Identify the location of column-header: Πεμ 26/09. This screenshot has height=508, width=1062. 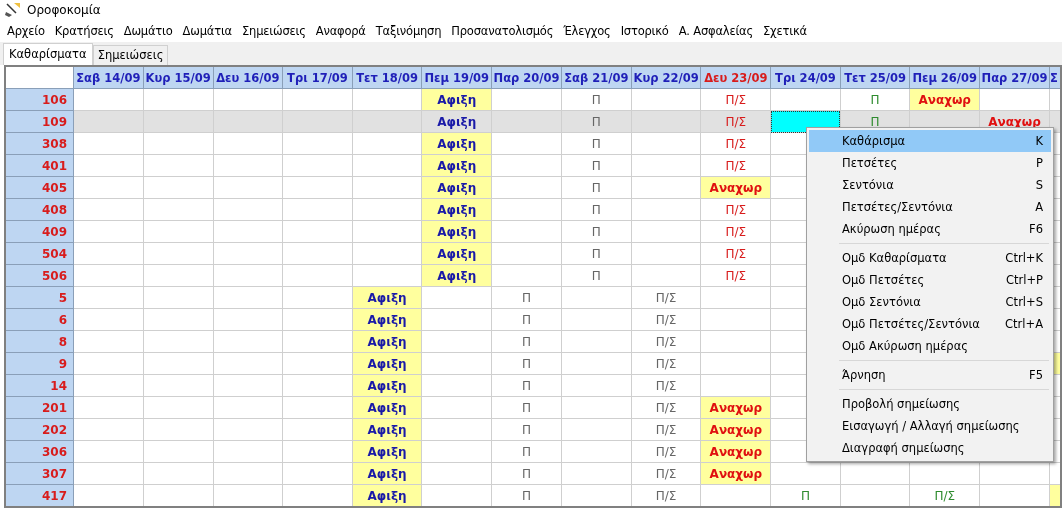
(944, 77).